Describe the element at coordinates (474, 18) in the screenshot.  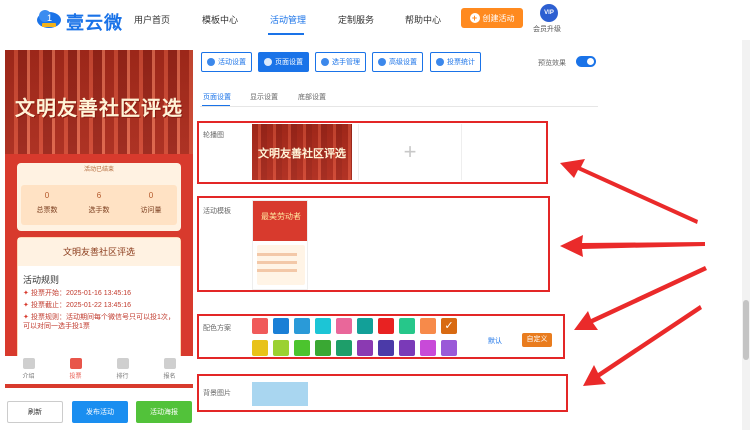
I see `plus-icon: +` at that location.